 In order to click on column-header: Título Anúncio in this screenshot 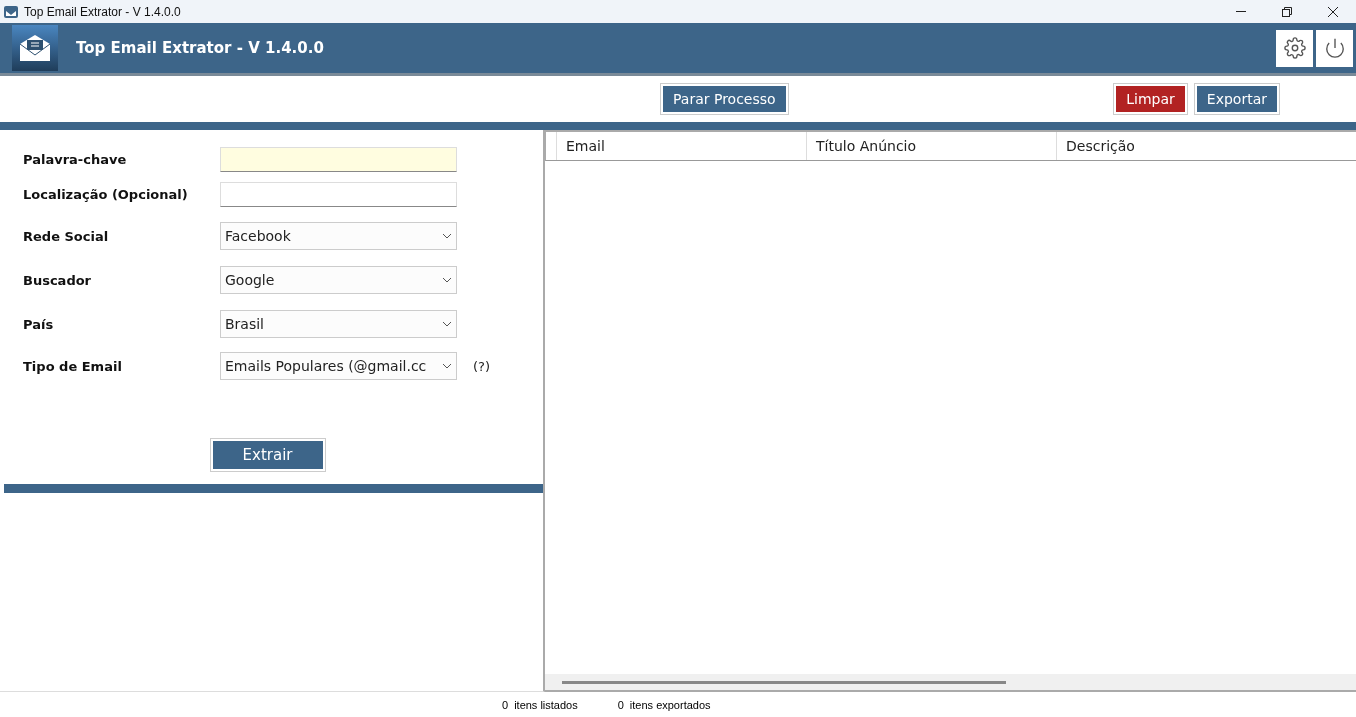, I will do `click(931, 146)`.